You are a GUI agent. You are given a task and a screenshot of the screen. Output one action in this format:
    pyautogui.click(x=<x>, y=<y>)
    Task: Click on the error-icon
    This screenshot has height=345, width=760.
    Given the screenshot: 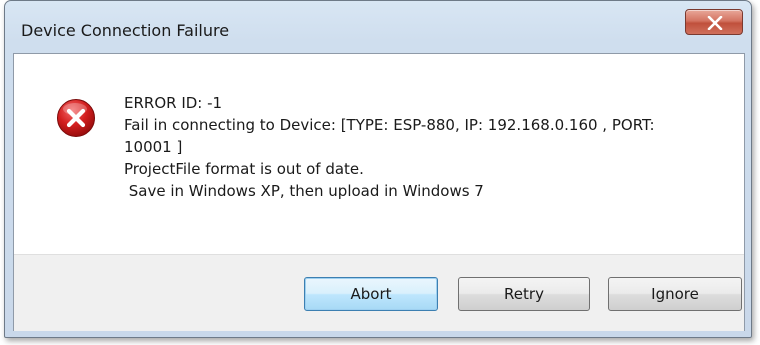 What is the action you would take?
    pyautogui.click(x=76, y=118)
    